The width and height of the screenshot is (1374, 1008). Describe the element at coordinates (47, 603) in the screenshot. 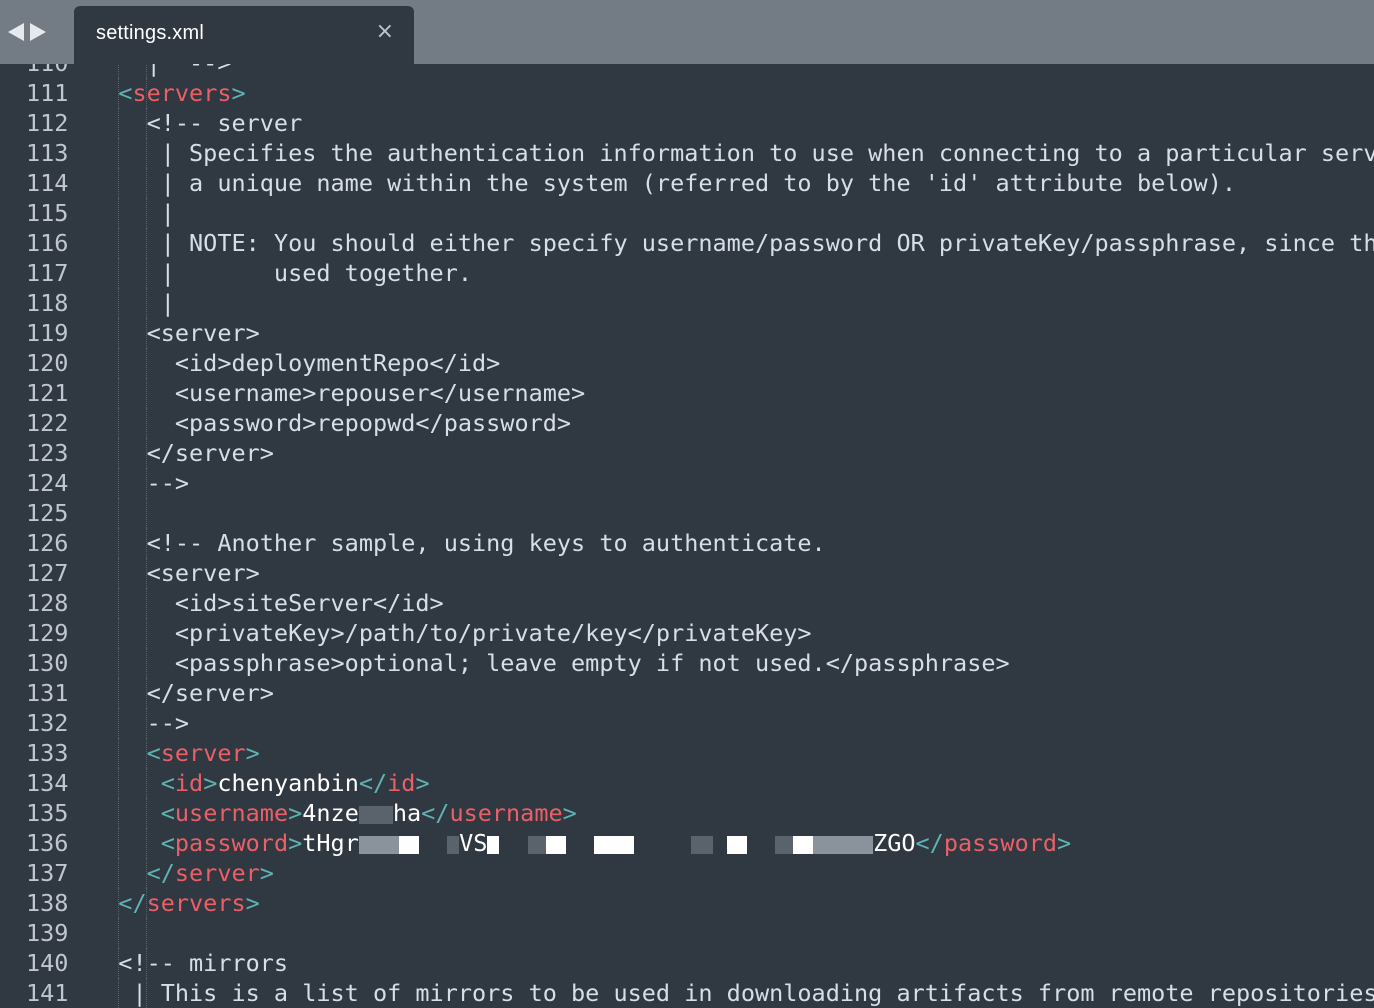

I see `line-number: 128` at that location.